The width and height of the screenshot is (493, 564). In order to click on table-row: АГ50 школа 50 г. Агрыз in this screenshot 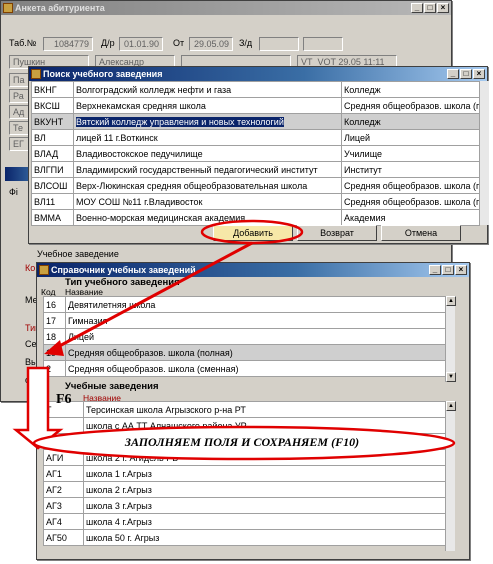, I will do `click(245, 537)`.